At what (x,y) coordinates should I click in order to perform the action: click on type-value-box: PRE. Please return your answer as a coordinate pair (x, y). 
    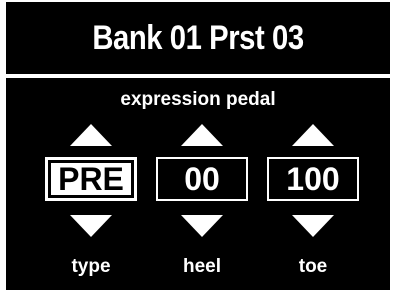
    Looking at the image, I should click on (91, 179).